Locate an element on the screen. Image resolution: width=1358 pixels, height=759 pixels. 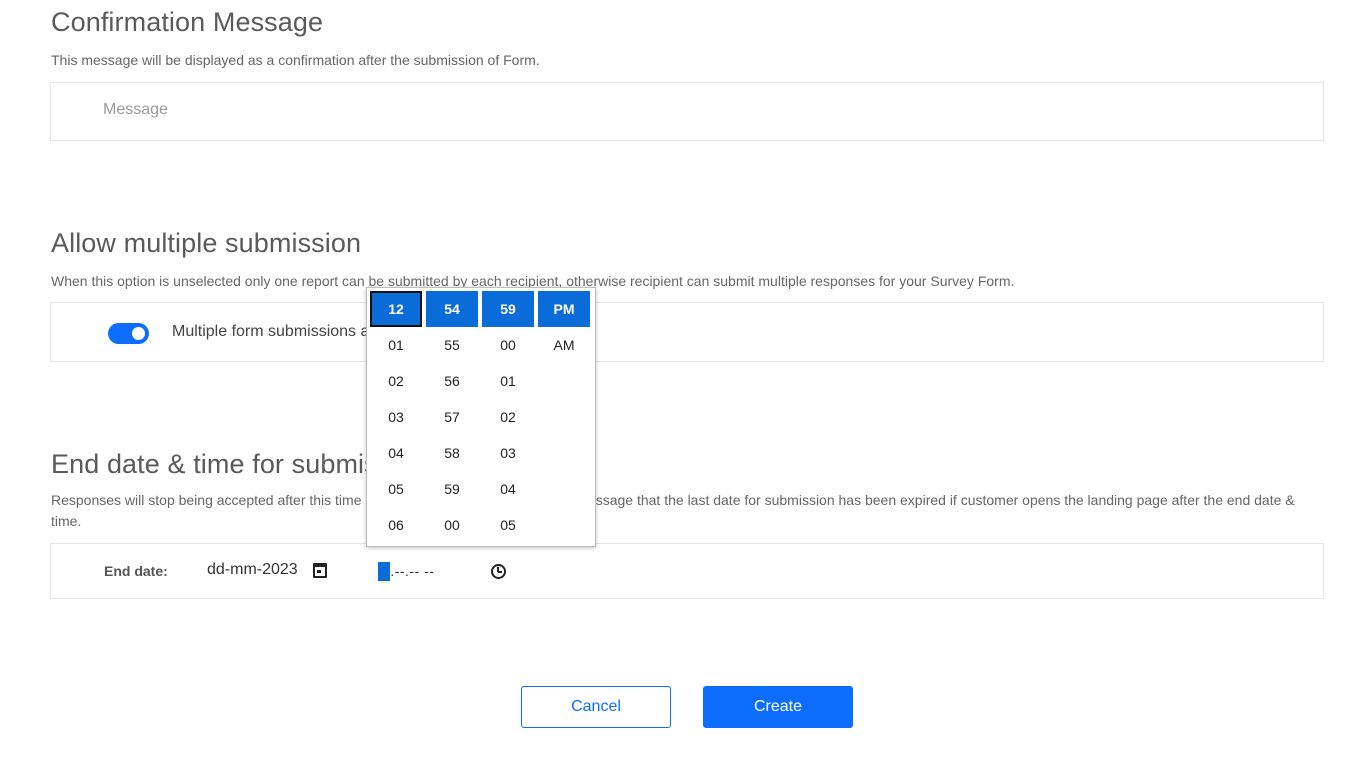
clock-icon is located at coordinates (498, 571).